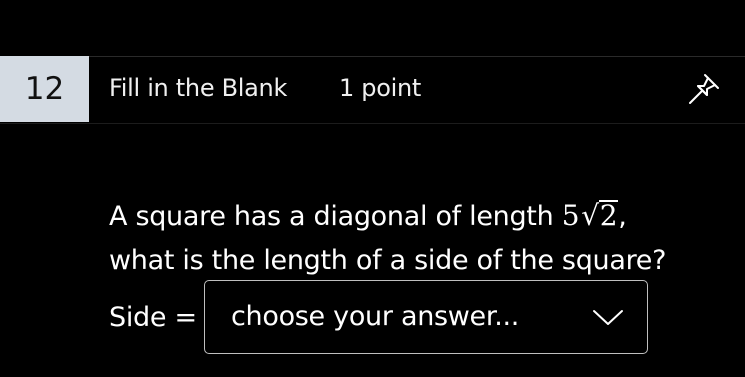 The width and height of the screenshot is (745, 377). I want to click on math-expression: 5√2, so click(590, 215).